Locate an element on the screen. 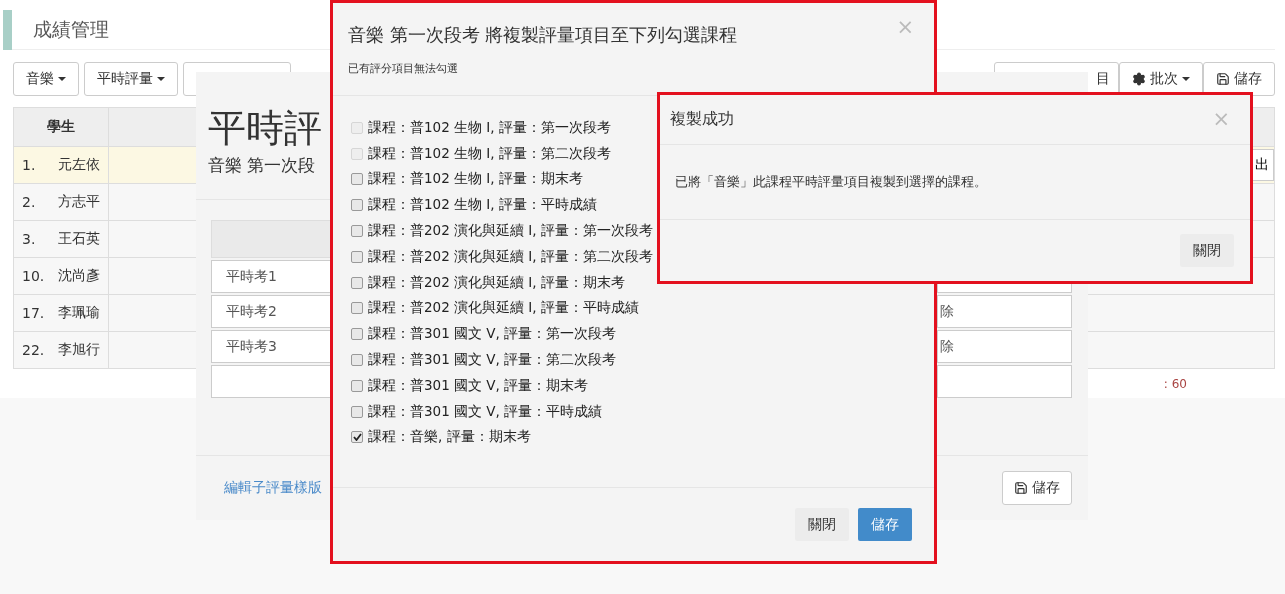 The width and height of the screenshot is (1285, 594). course-label: 課程：音樂, 評量：期末考 is located at coordinates (449, 437).